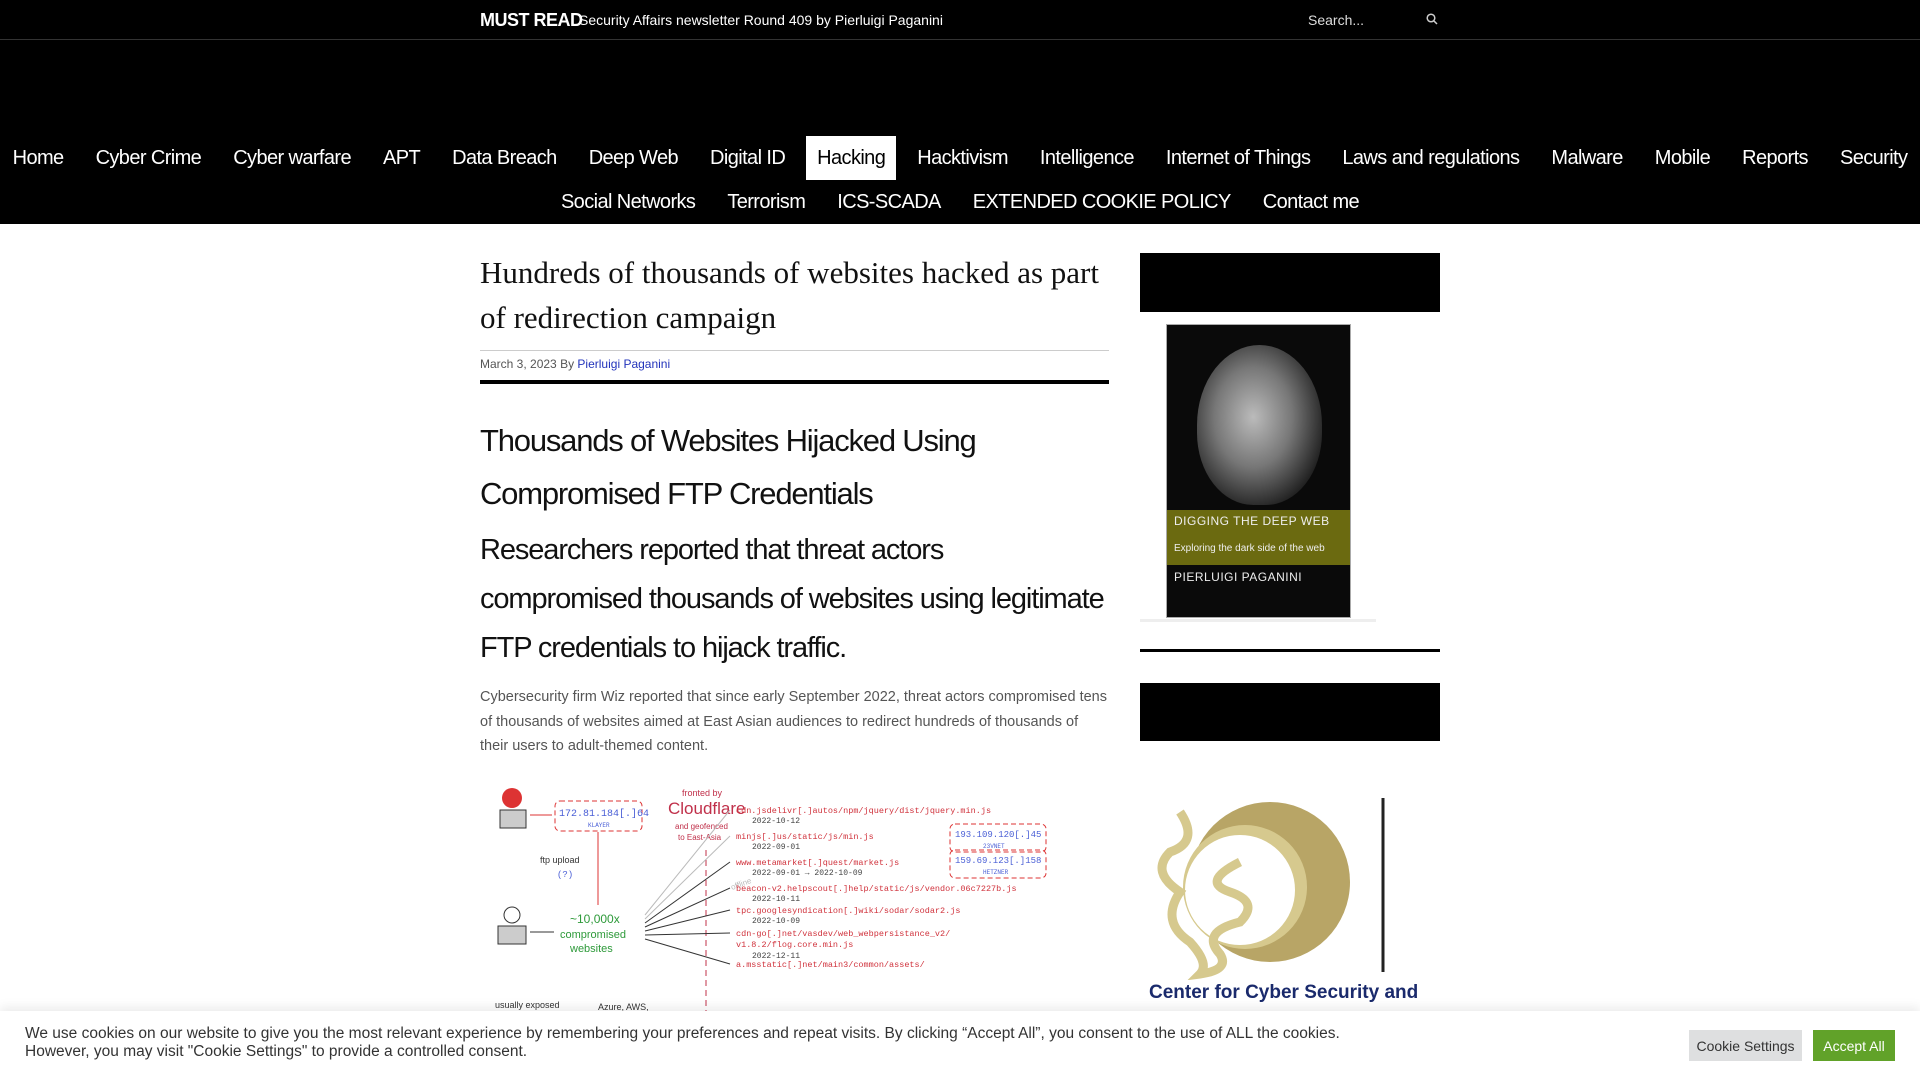  Describe the element at coordinates (531, 20) in the screenshot. I see `must-read-label: MUST READ` at that location.